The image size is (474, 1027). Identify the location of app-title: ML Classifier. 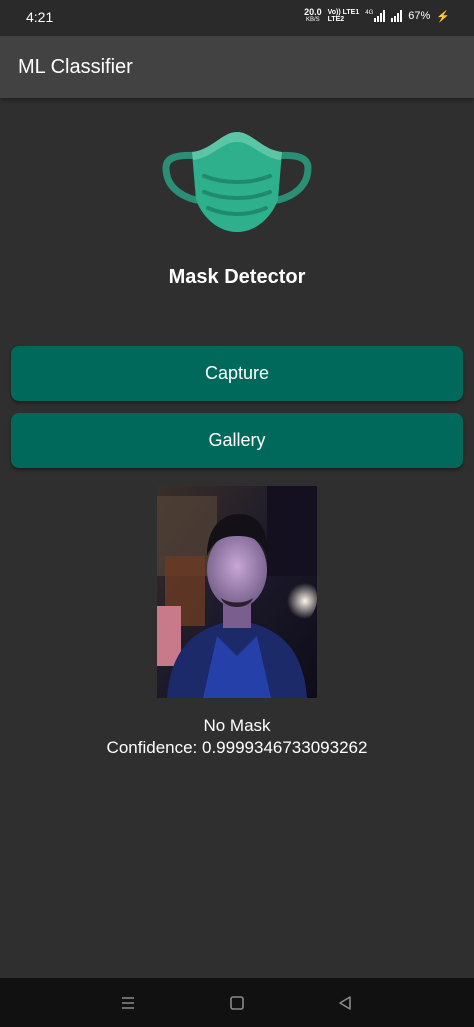
(75, 67).